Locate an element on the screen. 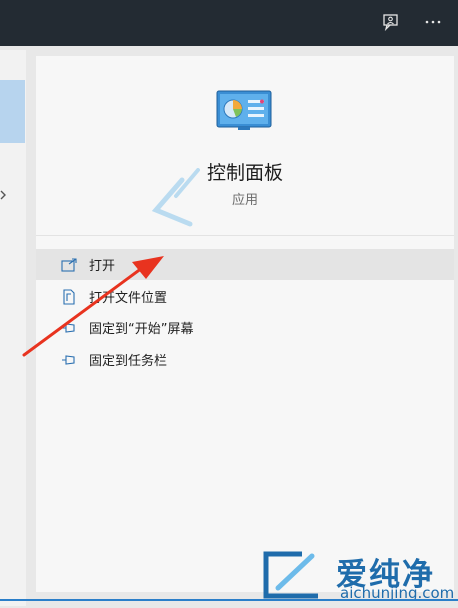 Image resolution: width=458 pixels, height=608 pixels. menu-item-open: 打开 is located at coordinates (245, 264).